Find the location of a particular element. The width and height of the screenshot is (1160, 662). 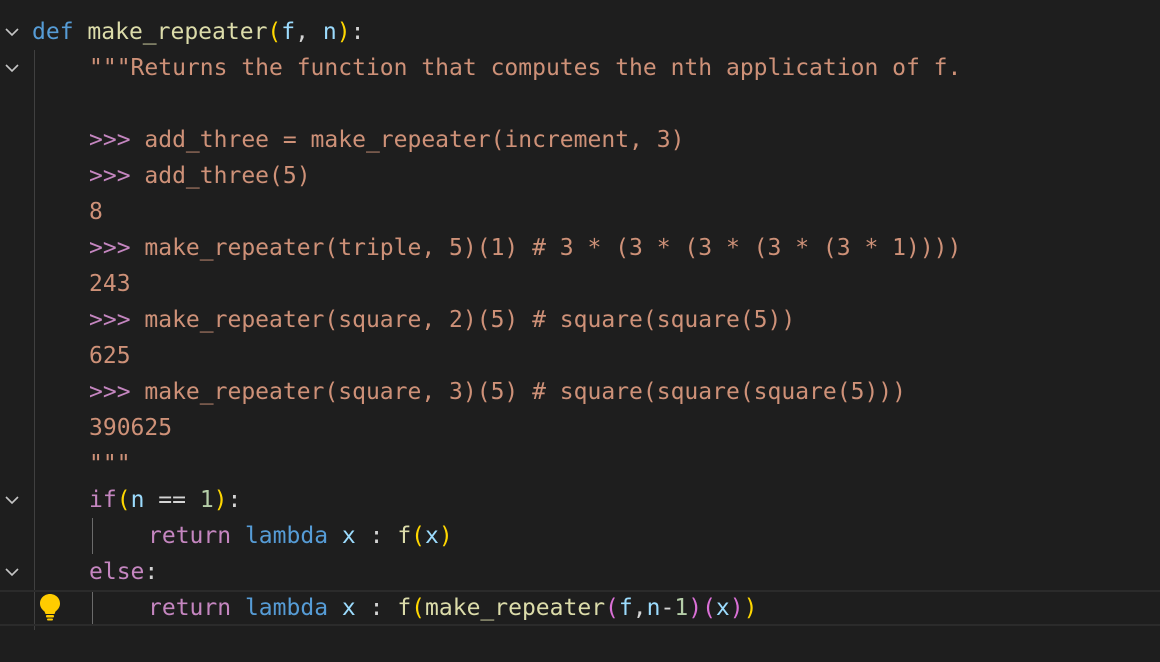

code-line-15: return lambda x : f(x) is located at coordinates (580, 536).